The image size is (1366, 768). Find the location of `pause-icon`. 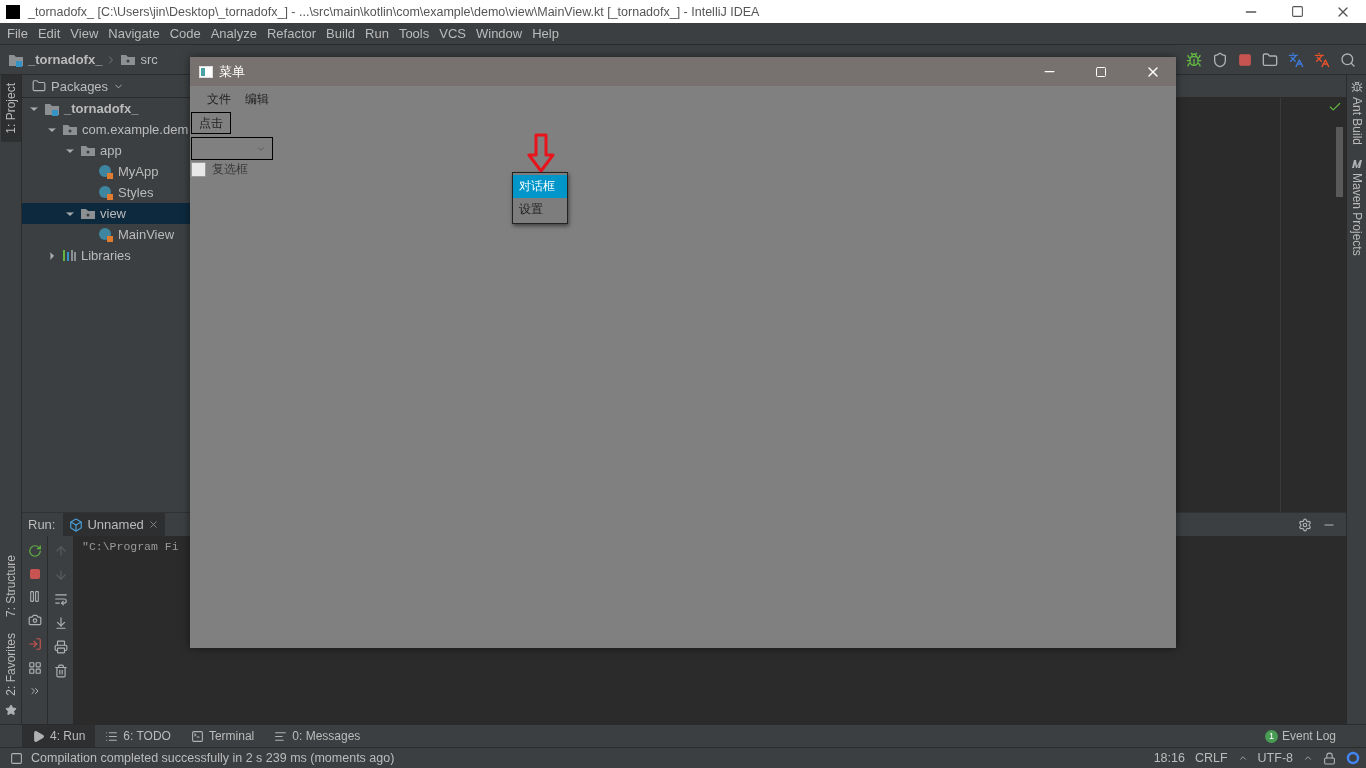

pause-icon is located at coordinates (34, 596).